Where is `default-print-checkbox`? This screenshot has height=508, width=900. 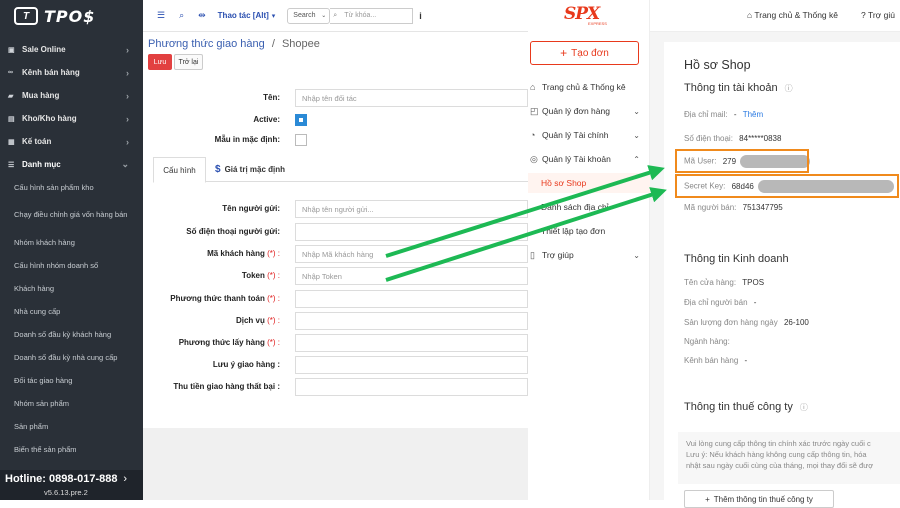
default-print-checkbox is located at coordinates (301, 140).